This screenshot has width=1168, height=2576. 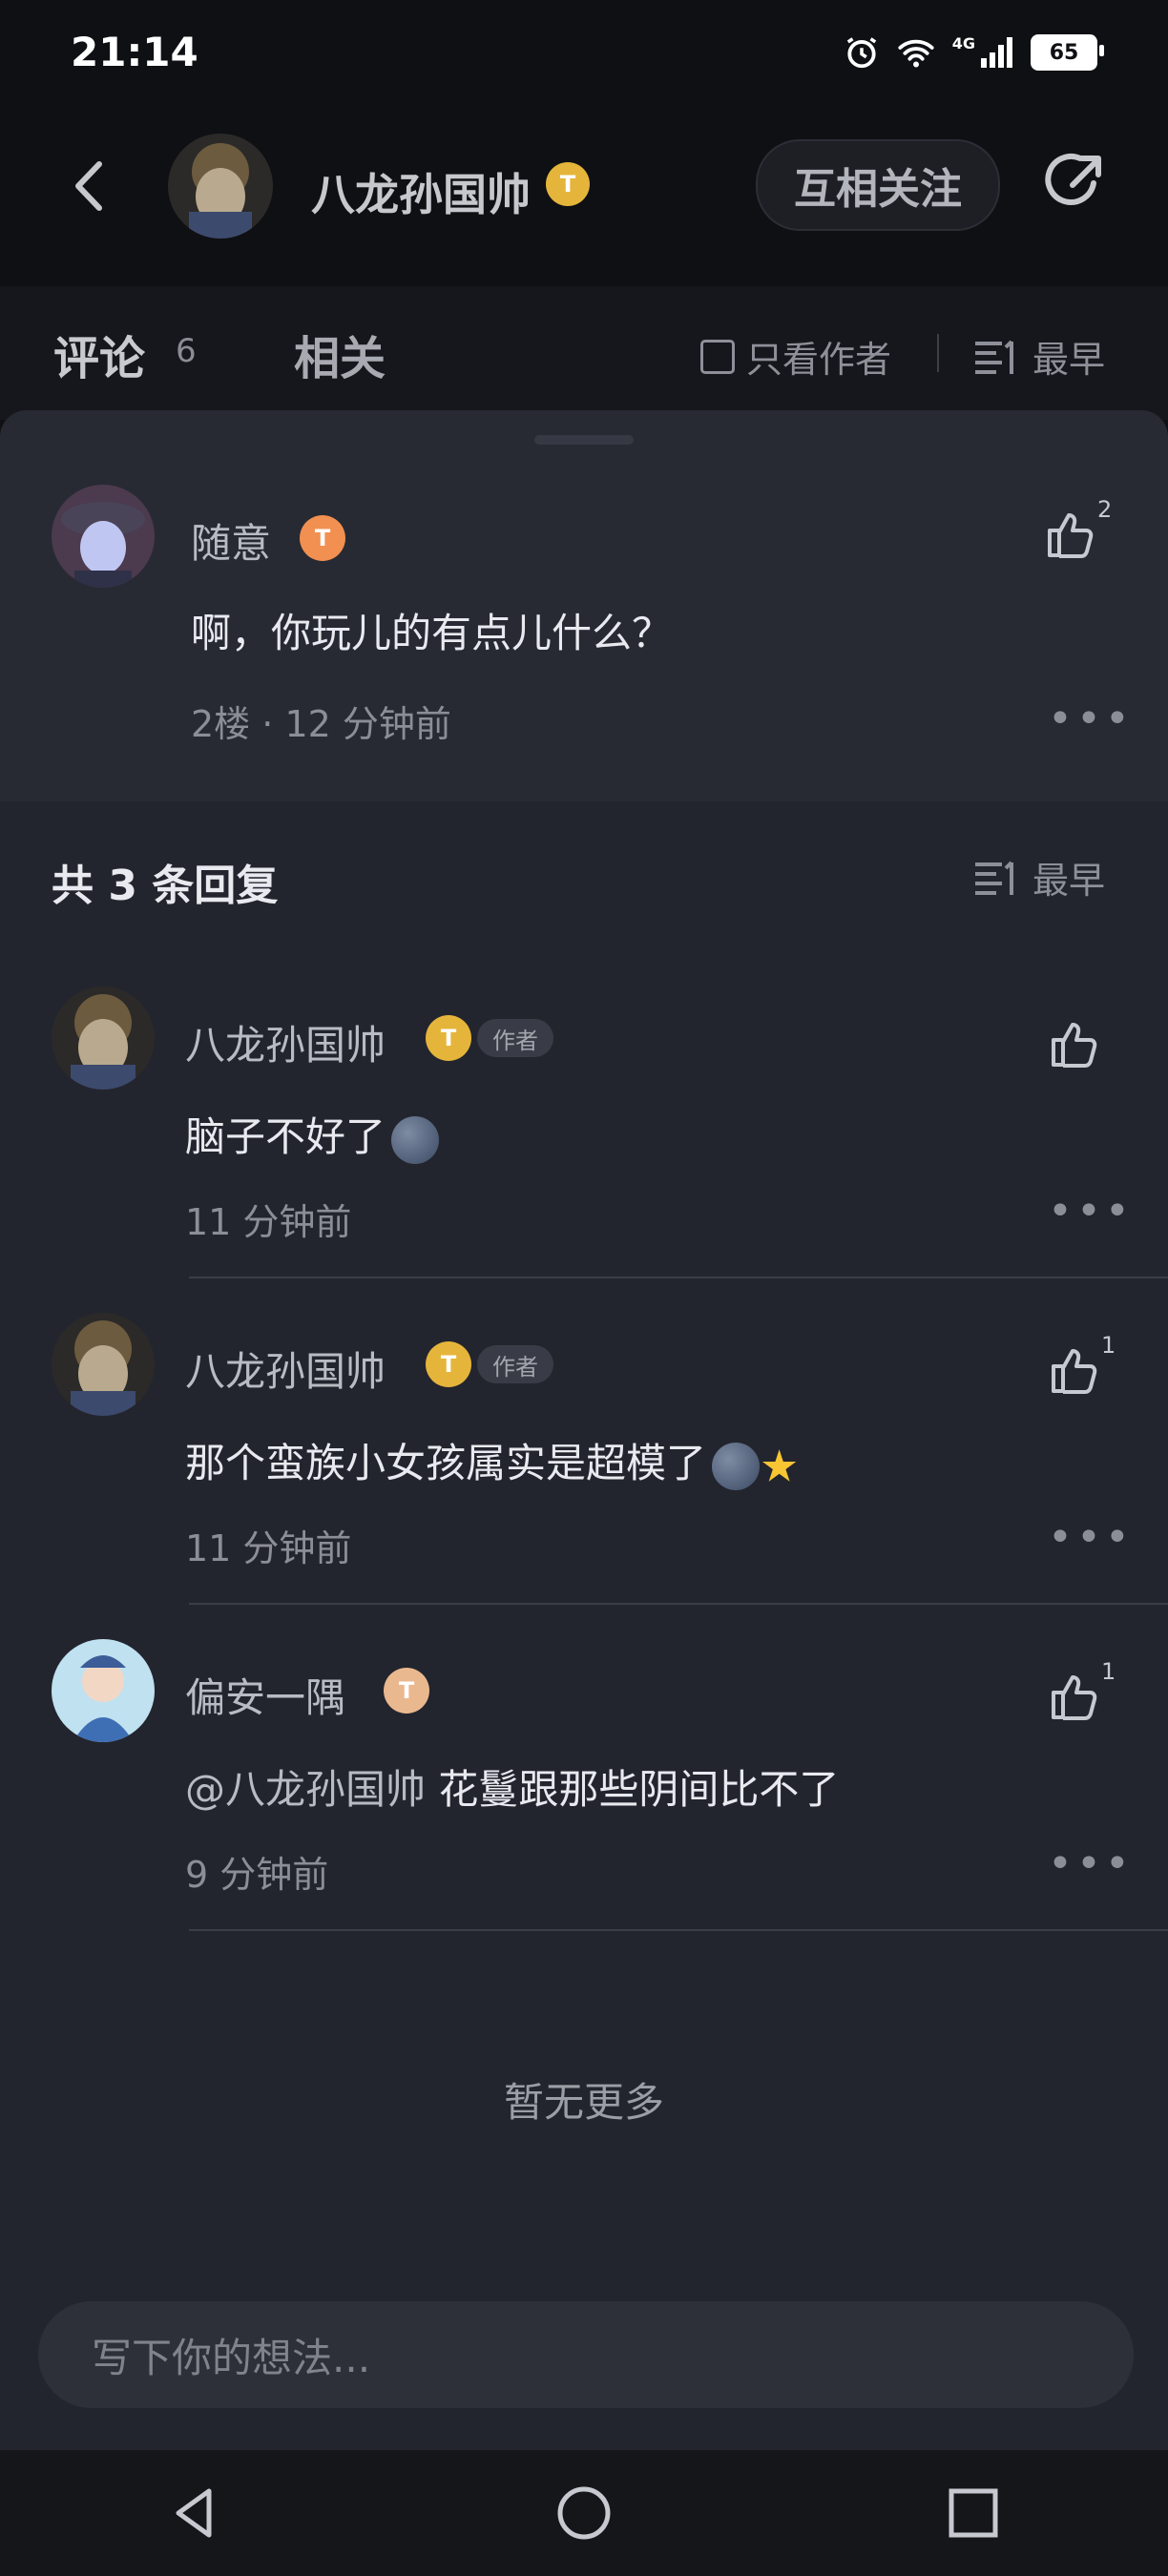 I want to click on checkbox-icon, so click(x=717, y=356).